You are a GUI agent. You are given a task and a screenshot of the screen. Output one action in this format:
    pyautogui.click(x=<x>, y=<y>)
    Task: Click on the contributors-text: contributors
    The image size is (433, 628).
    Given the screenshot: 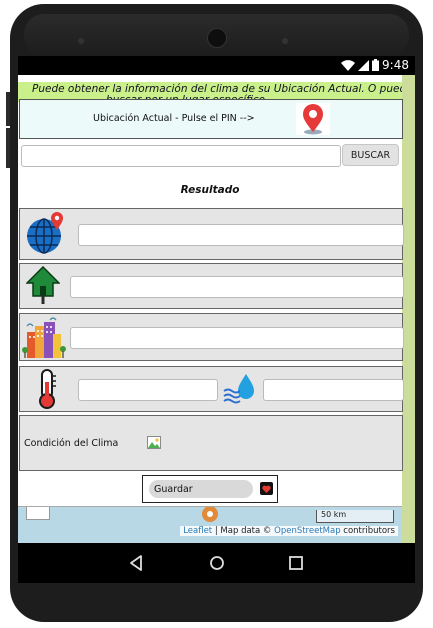 What is the action you would take?
    pyautogui.click(x=367, y=531)
    